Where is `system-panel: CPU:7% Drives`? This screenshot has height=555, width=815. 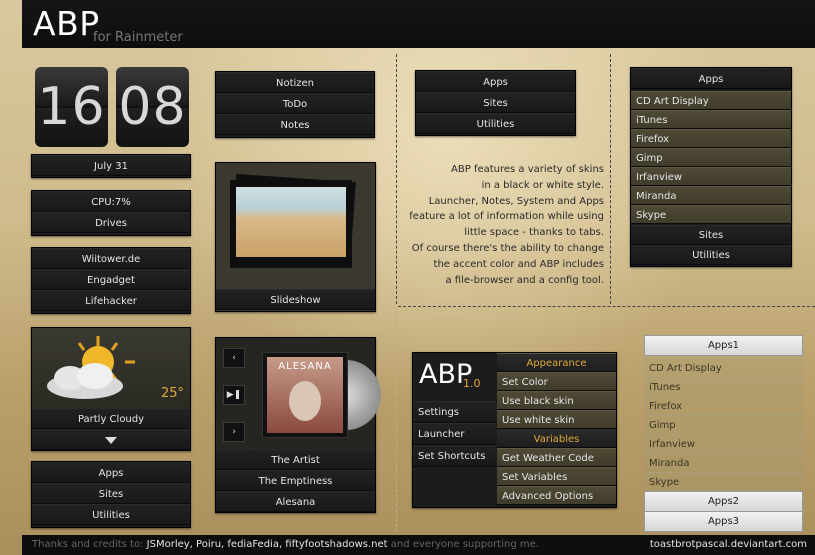 system-panel: CPU:7% Drives is located at coordinates (111, 213).